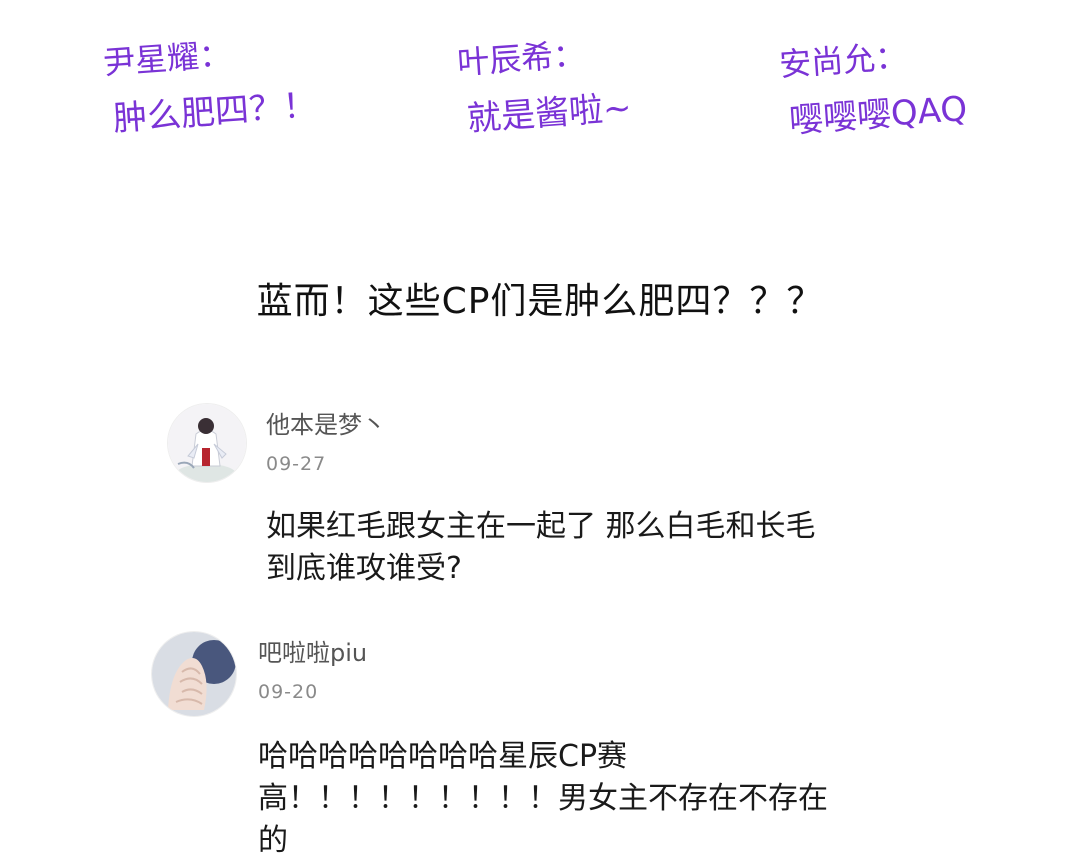 This screenshot has width=1080, height=862. Describe the element at coordinates (210, 84) in the screenshot. I see `character-quote-yin-xingyao: 尹星耀： 肿么肥四？！` at that location.